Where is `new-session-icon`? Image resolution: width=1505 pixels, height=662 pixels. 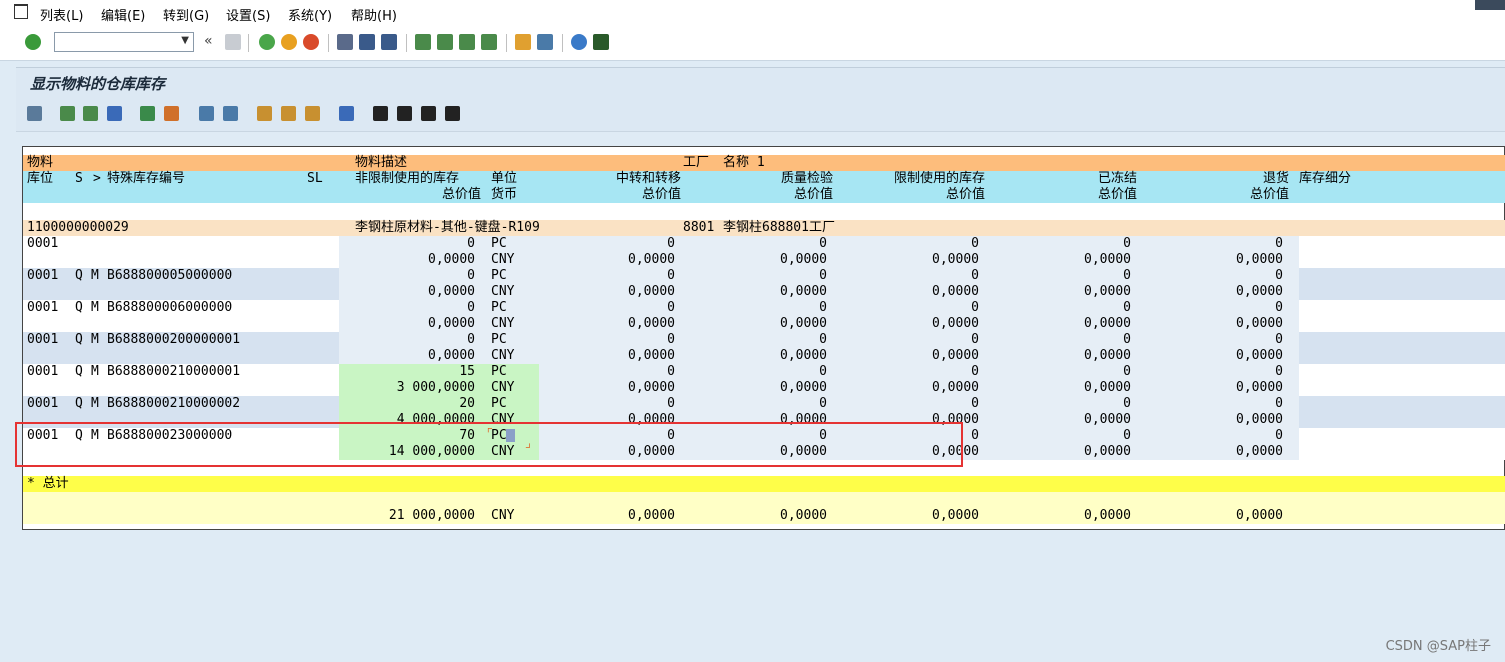 new-session-icon is located at coordinates (523, 42).